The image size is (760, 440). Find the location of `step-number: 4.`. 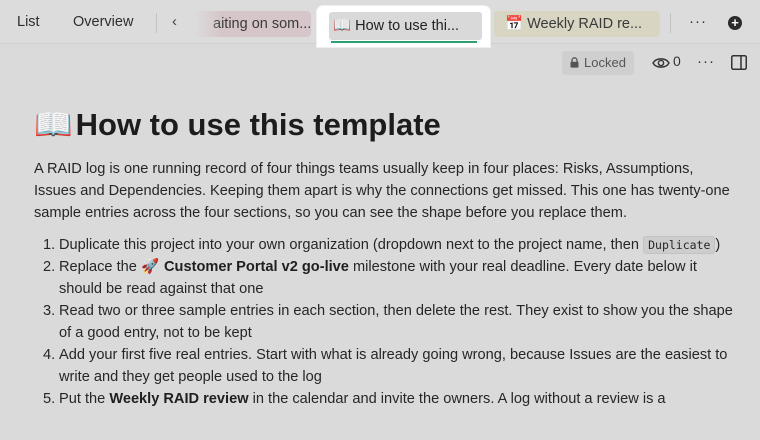

step-number: 4. is located at coordinates (49, 355).